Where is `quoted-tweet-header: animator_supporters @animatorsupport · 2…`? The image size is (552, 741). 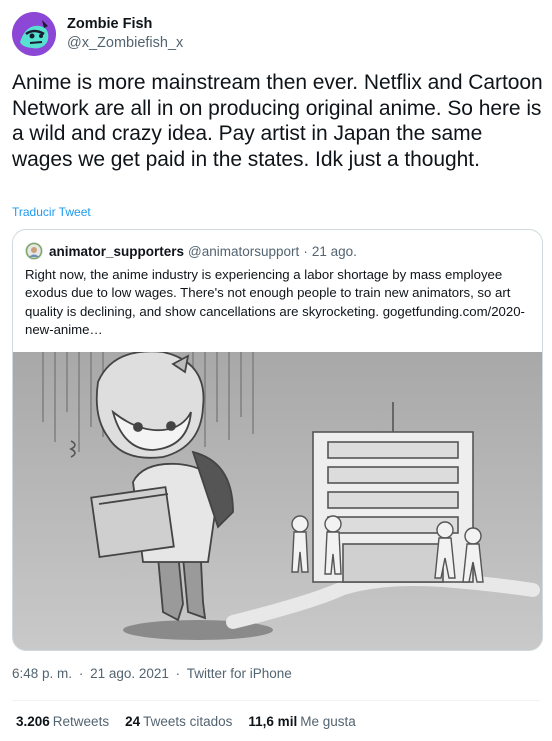 quoted-tweet-header: animator_supporters @animatorsupport · 2… is located at coordinates (191, 251).